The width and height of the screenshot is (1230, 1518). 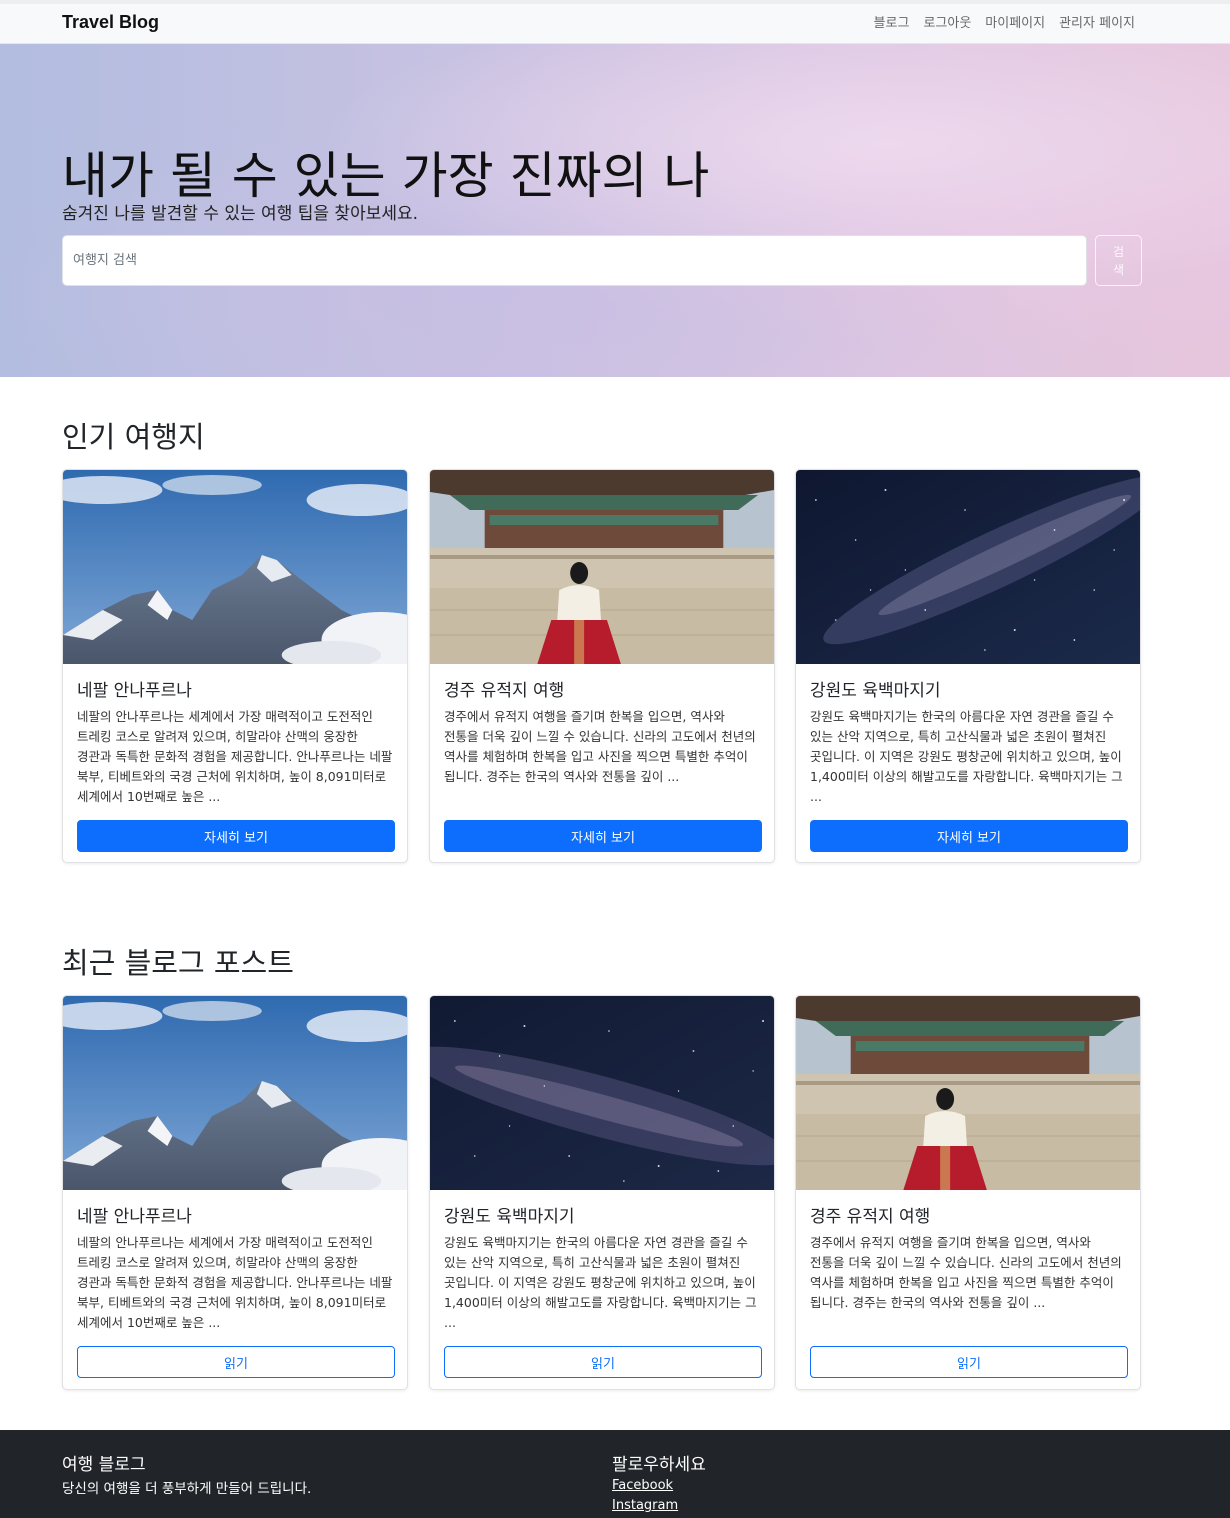 What do you see at coordinates (645, 1505) in the screenshot?
I see `instagram-link: Instagram` at bounding box center [645, 1505].